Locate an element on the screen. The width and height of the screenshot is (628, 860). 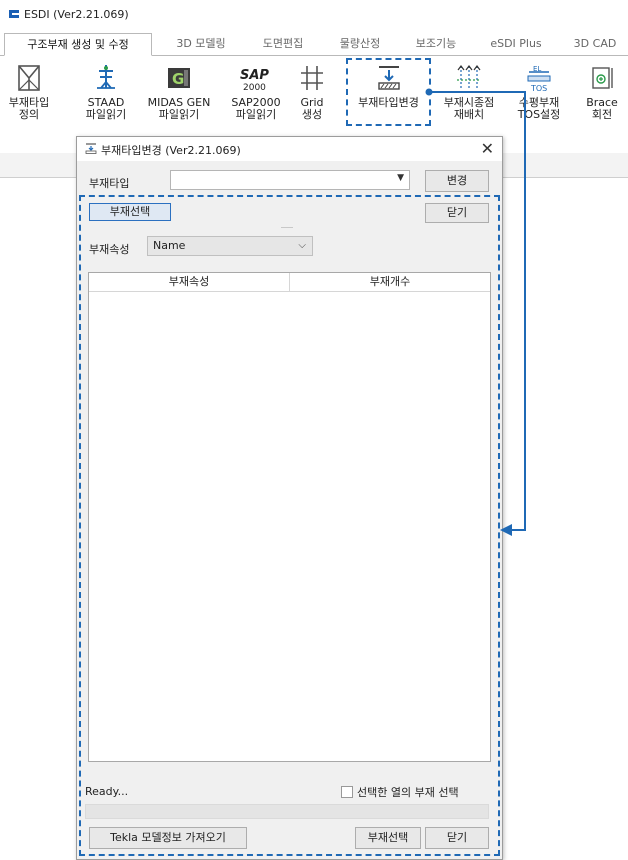
import-tekla-model-button: Tekla 모델정보 가져오기 is located at coordinates (168, 838).